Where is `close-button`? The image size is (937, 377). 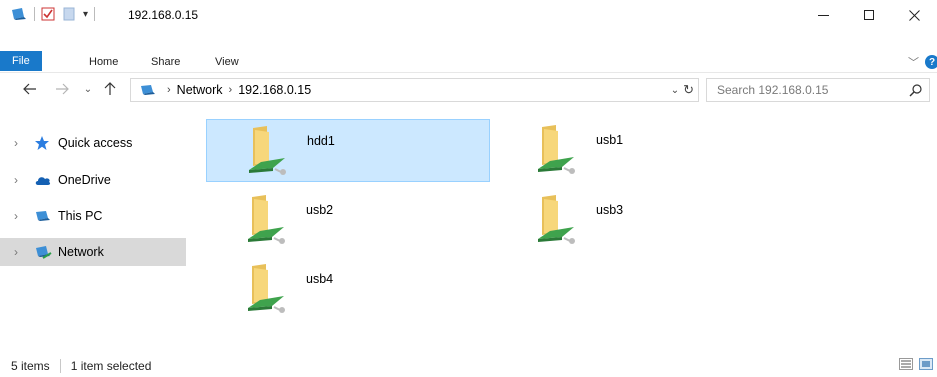
close-button is located at coordinates (914, 15).